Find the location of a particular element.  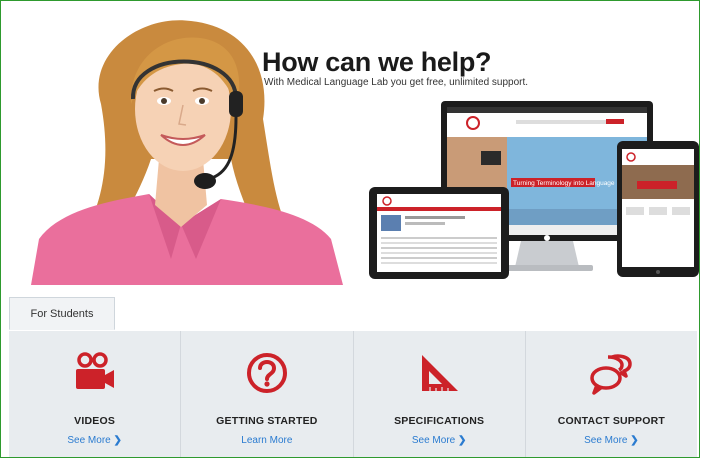

question-circle-icon is located at coordinates (266, 373).